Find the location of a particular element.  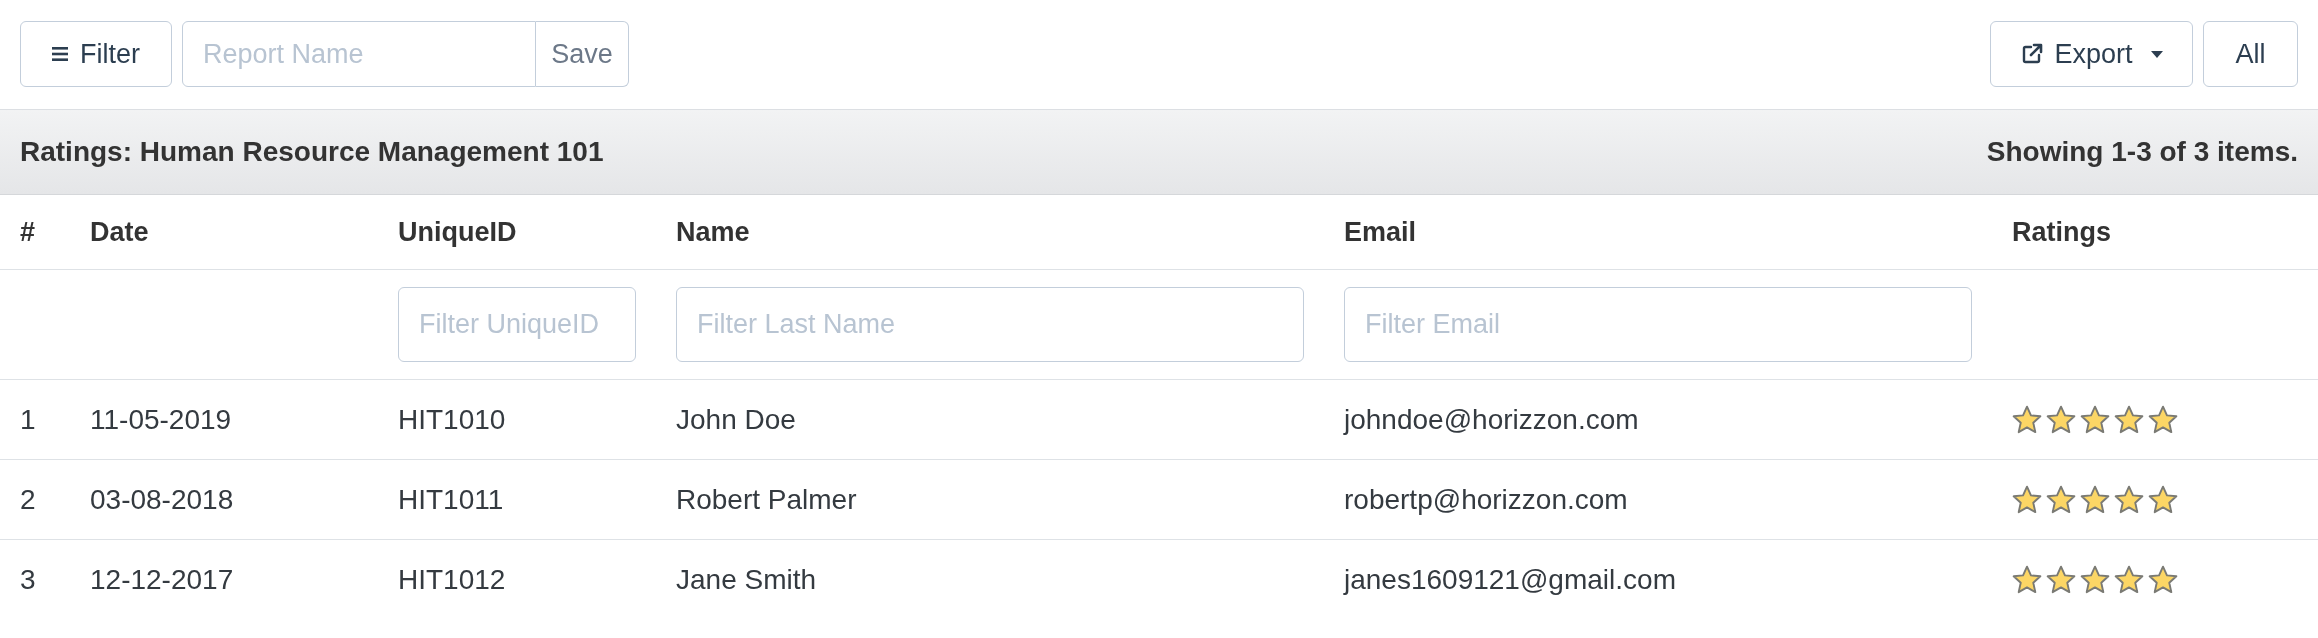

column-header: Date is located at coordinates (119, 231).